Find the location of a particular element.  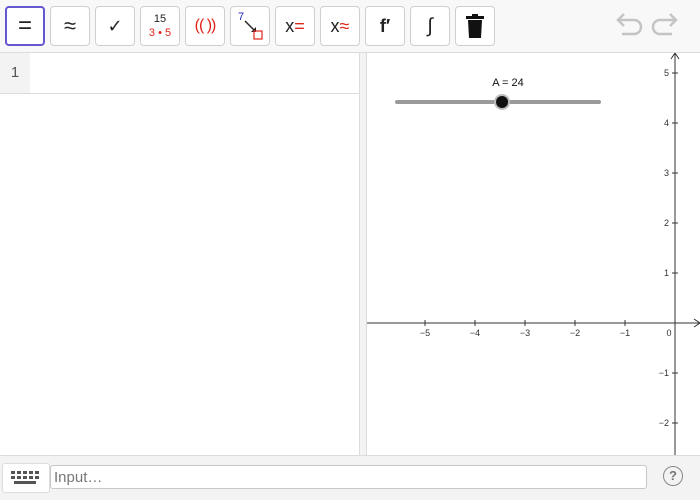

factor-top-label: 15 is located at coordinates (160, 19).